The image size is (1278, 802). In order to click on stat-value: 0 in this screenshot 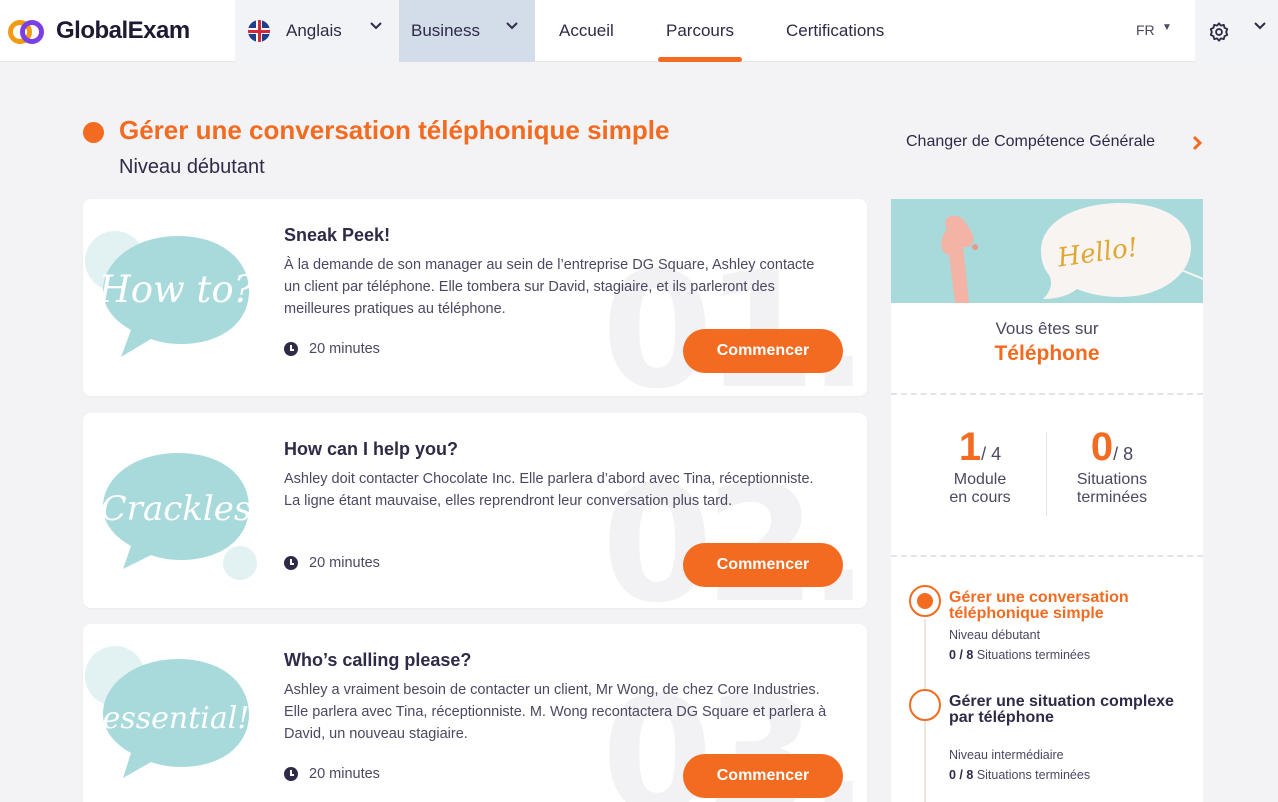, I will do `click(1102, 447)`.